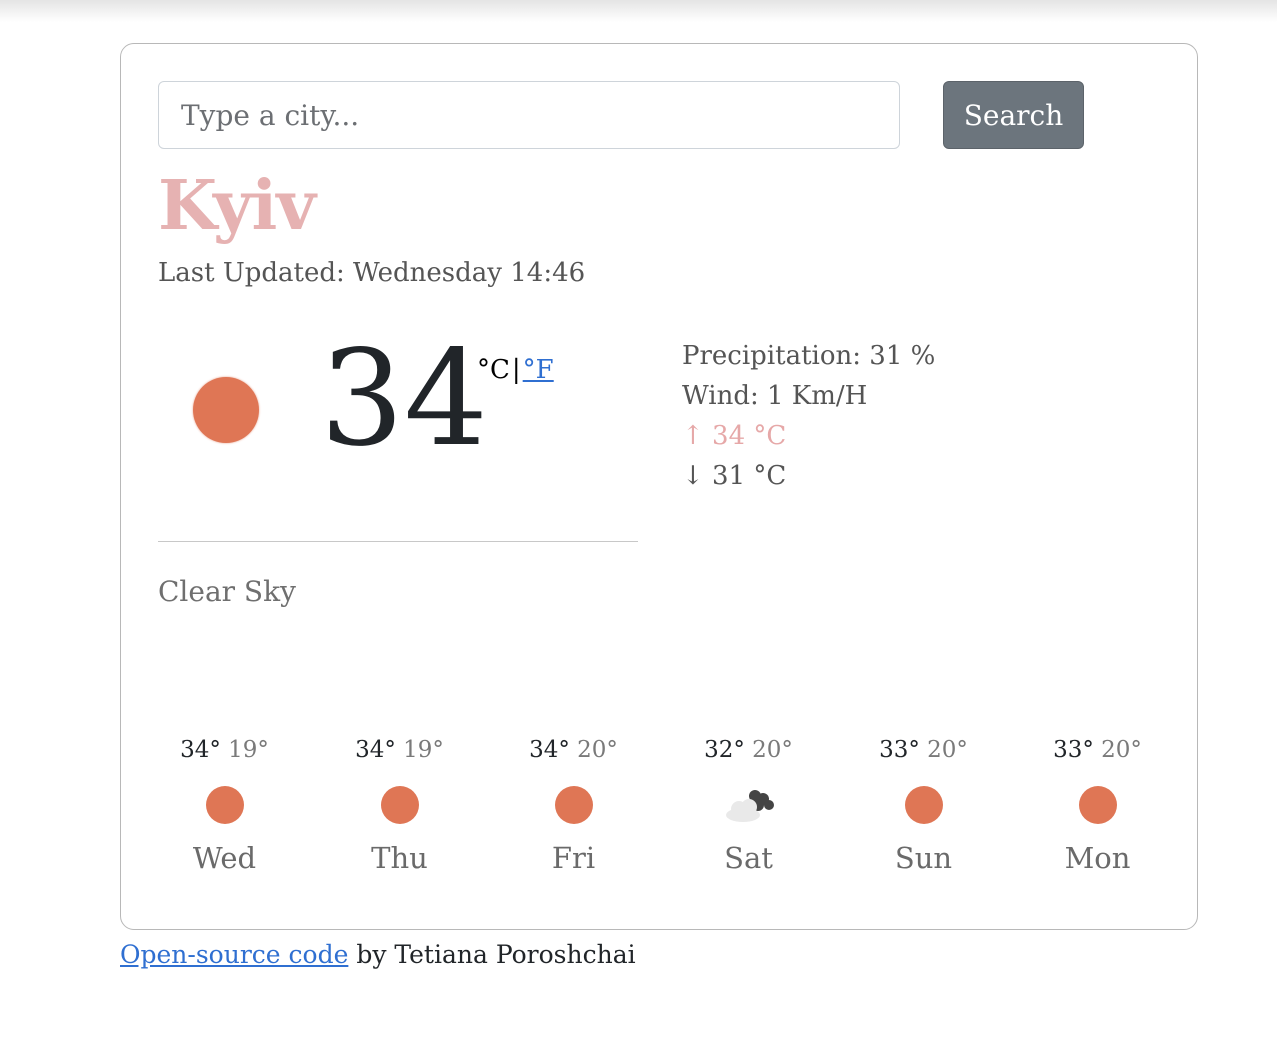 This screenshot has height=1049, width=1277. I want to click on forecast-day-name: Sat, so click(748, 858).